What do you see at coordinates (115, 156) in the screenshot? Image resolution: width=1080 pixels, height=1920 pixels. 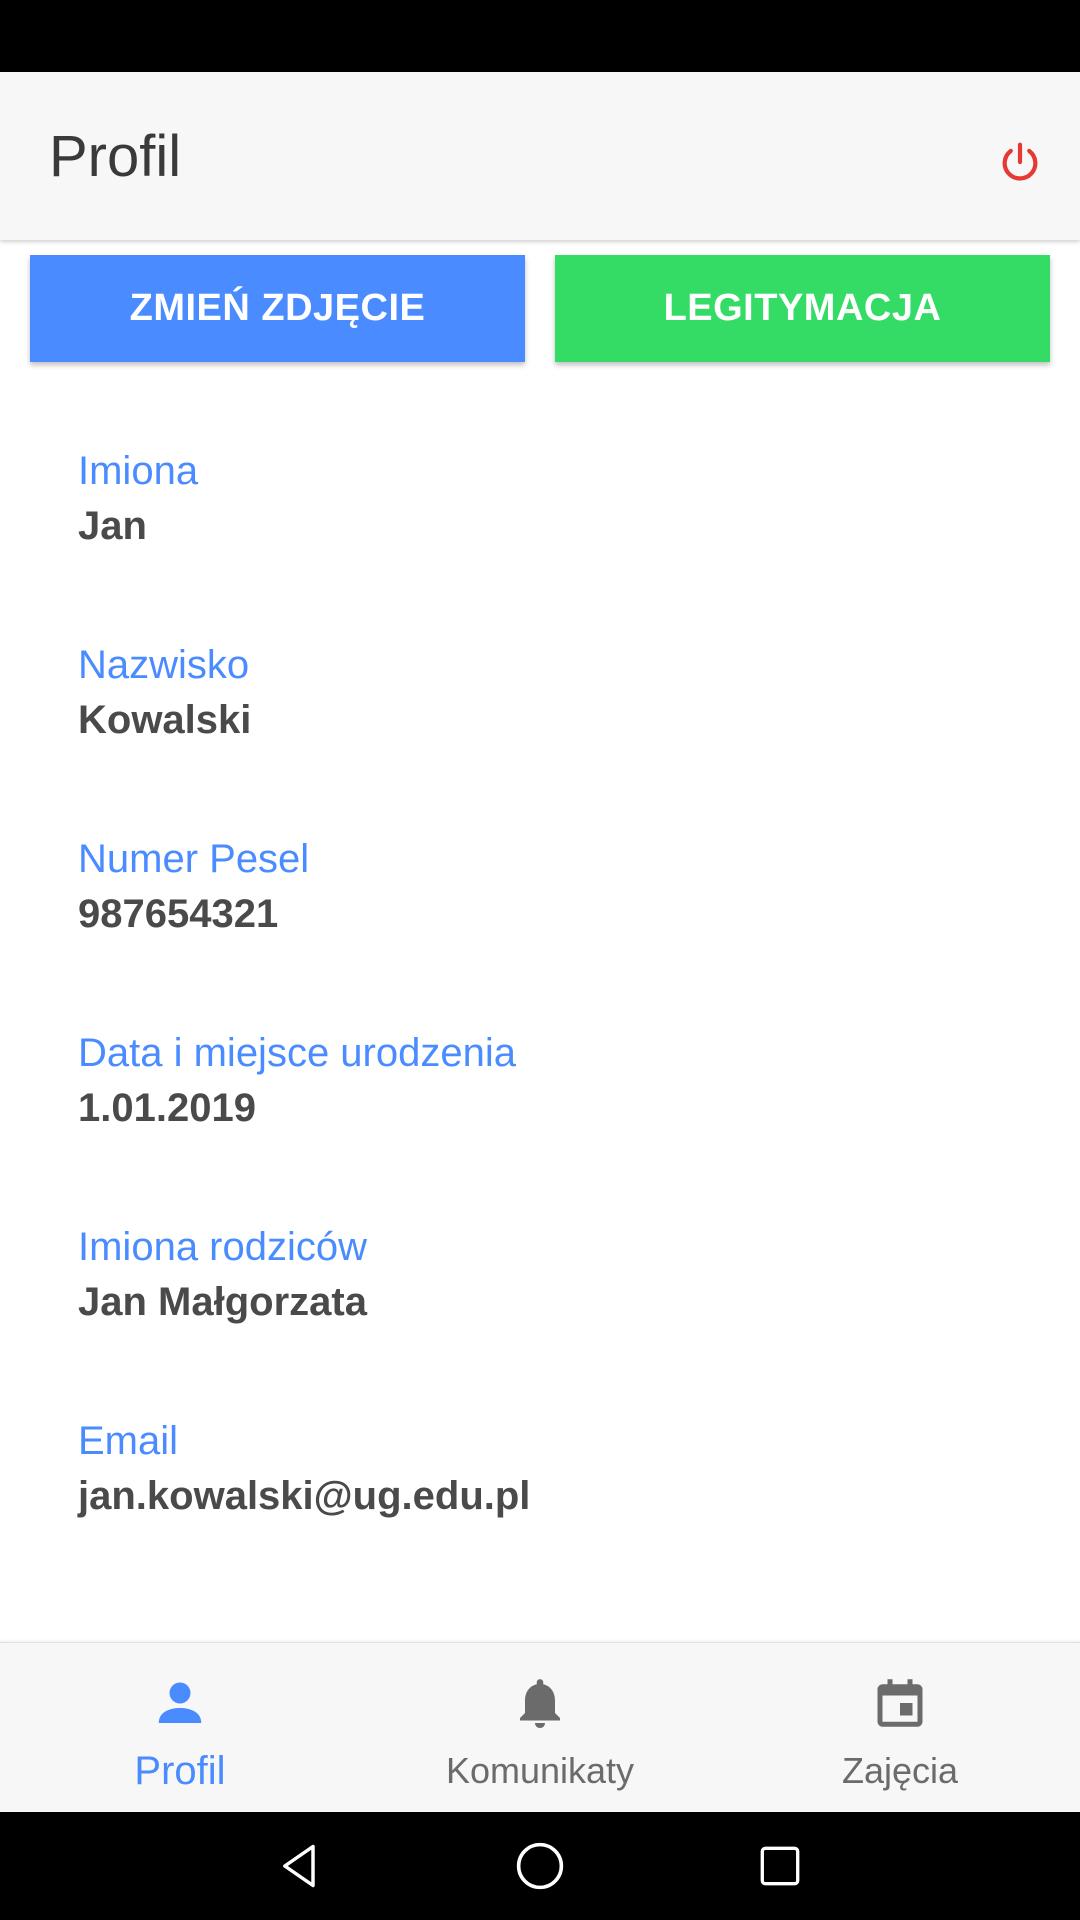 I see `page-title: Profil` at bounding box center [115, 156].